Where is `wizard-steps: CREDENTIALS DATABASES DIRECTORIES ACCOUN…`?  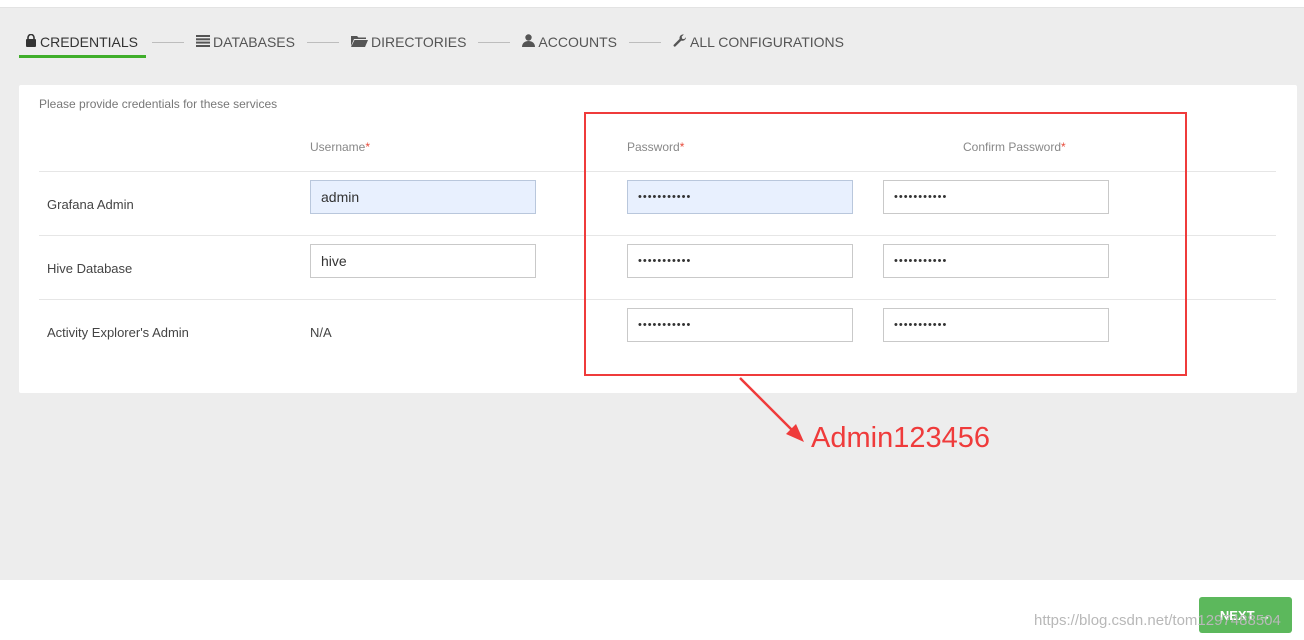 wizard-steps: CREDENTIALS DATABASES DIRECTORIES ACCOUN… is located at coordinates (434, 44).